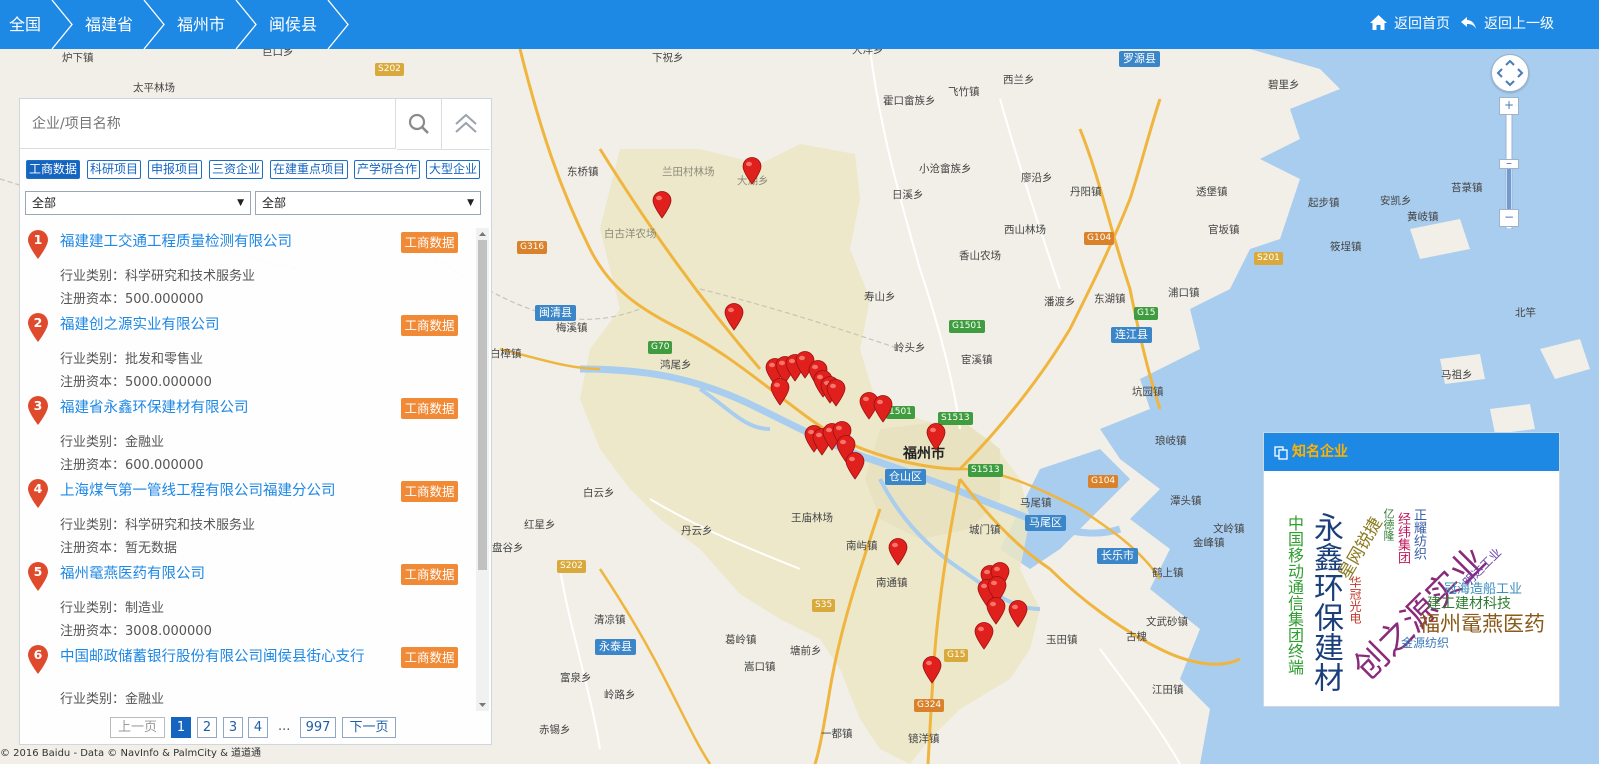  What do you see at coordinates (1509, 218) in the screenshot?
I see `zoom-out-button: −` at bounding box center [1509, 218].